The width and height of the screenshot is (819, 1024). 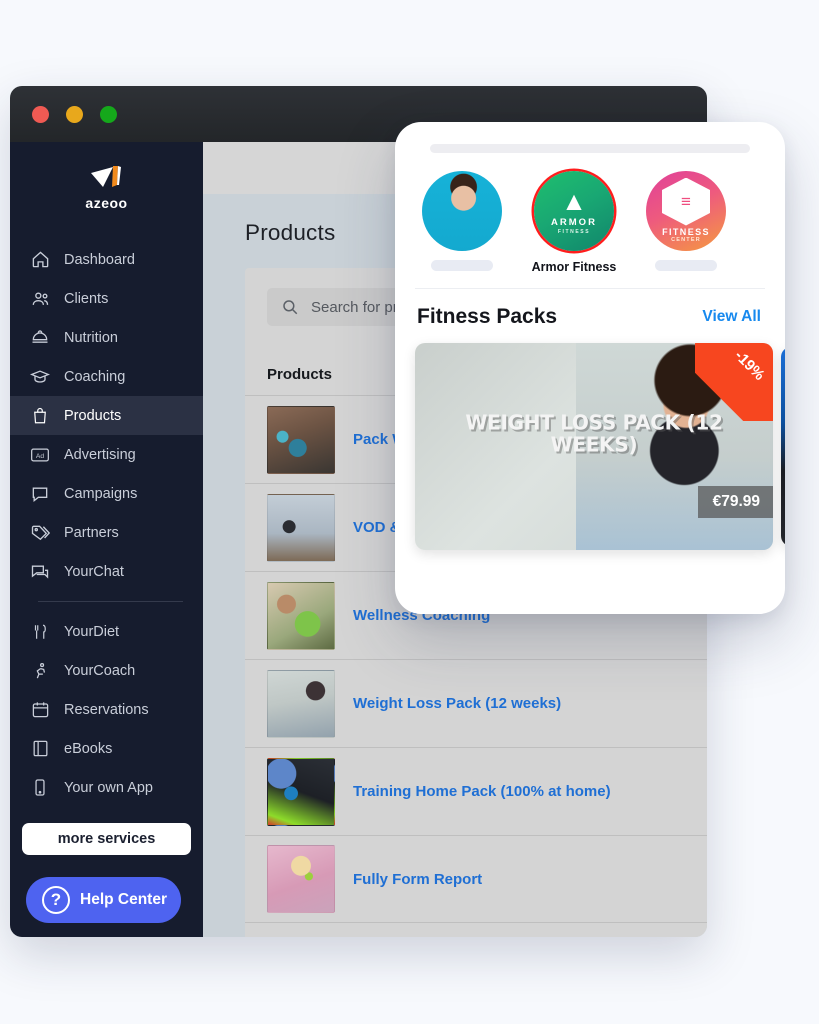 What do you see at coordinates (40, 632) in the screenshot?
I see `cutlery-icon` at bounding box center [40, 632].